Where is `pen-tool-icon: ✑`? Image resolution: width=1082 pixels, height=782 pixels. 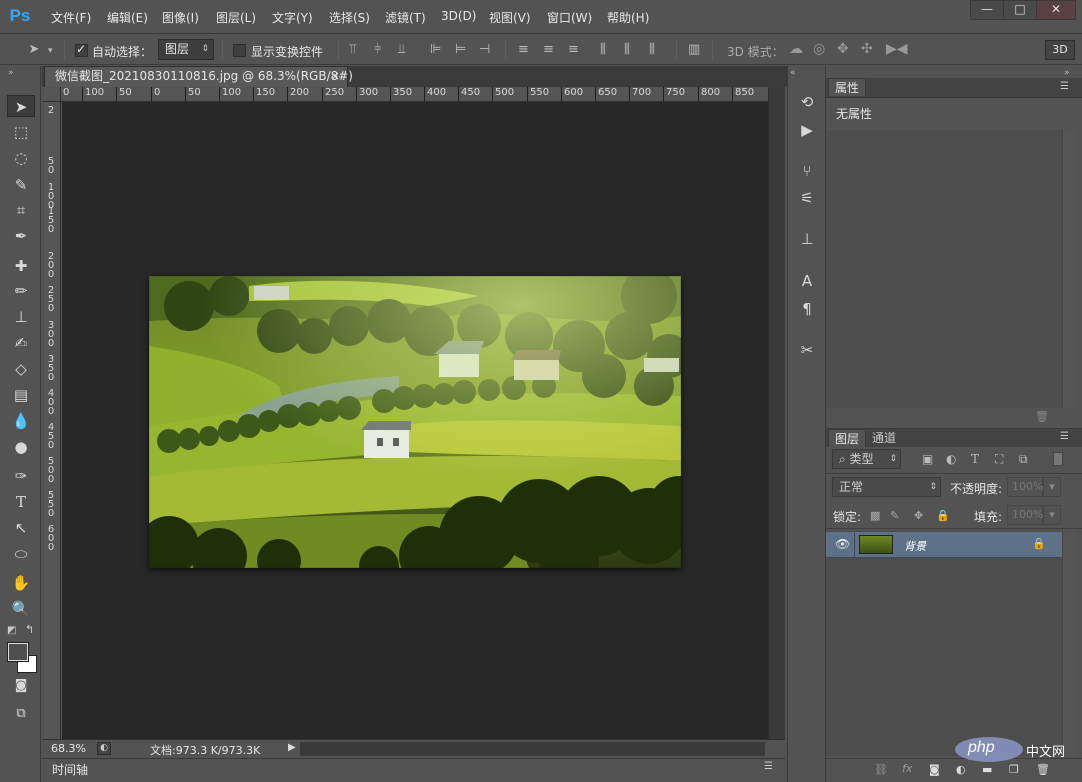 pen-tool-icon: ✑ is located at coordinates (21, 476).